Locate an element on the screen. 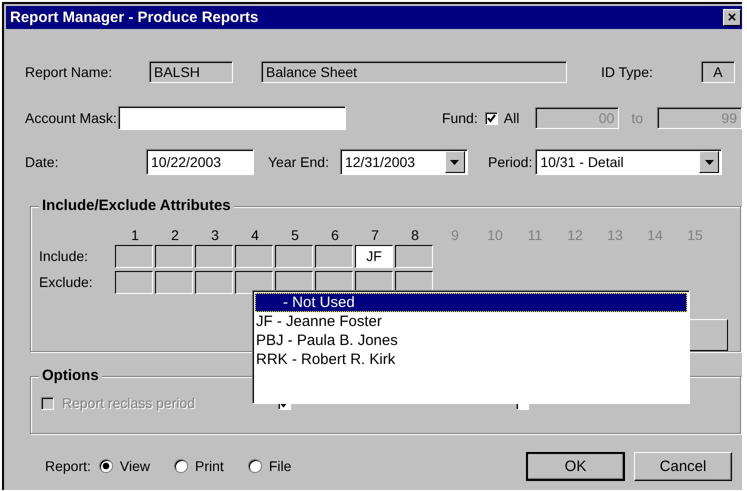  list-item: - Not Used is located at coordinates (471, 302).